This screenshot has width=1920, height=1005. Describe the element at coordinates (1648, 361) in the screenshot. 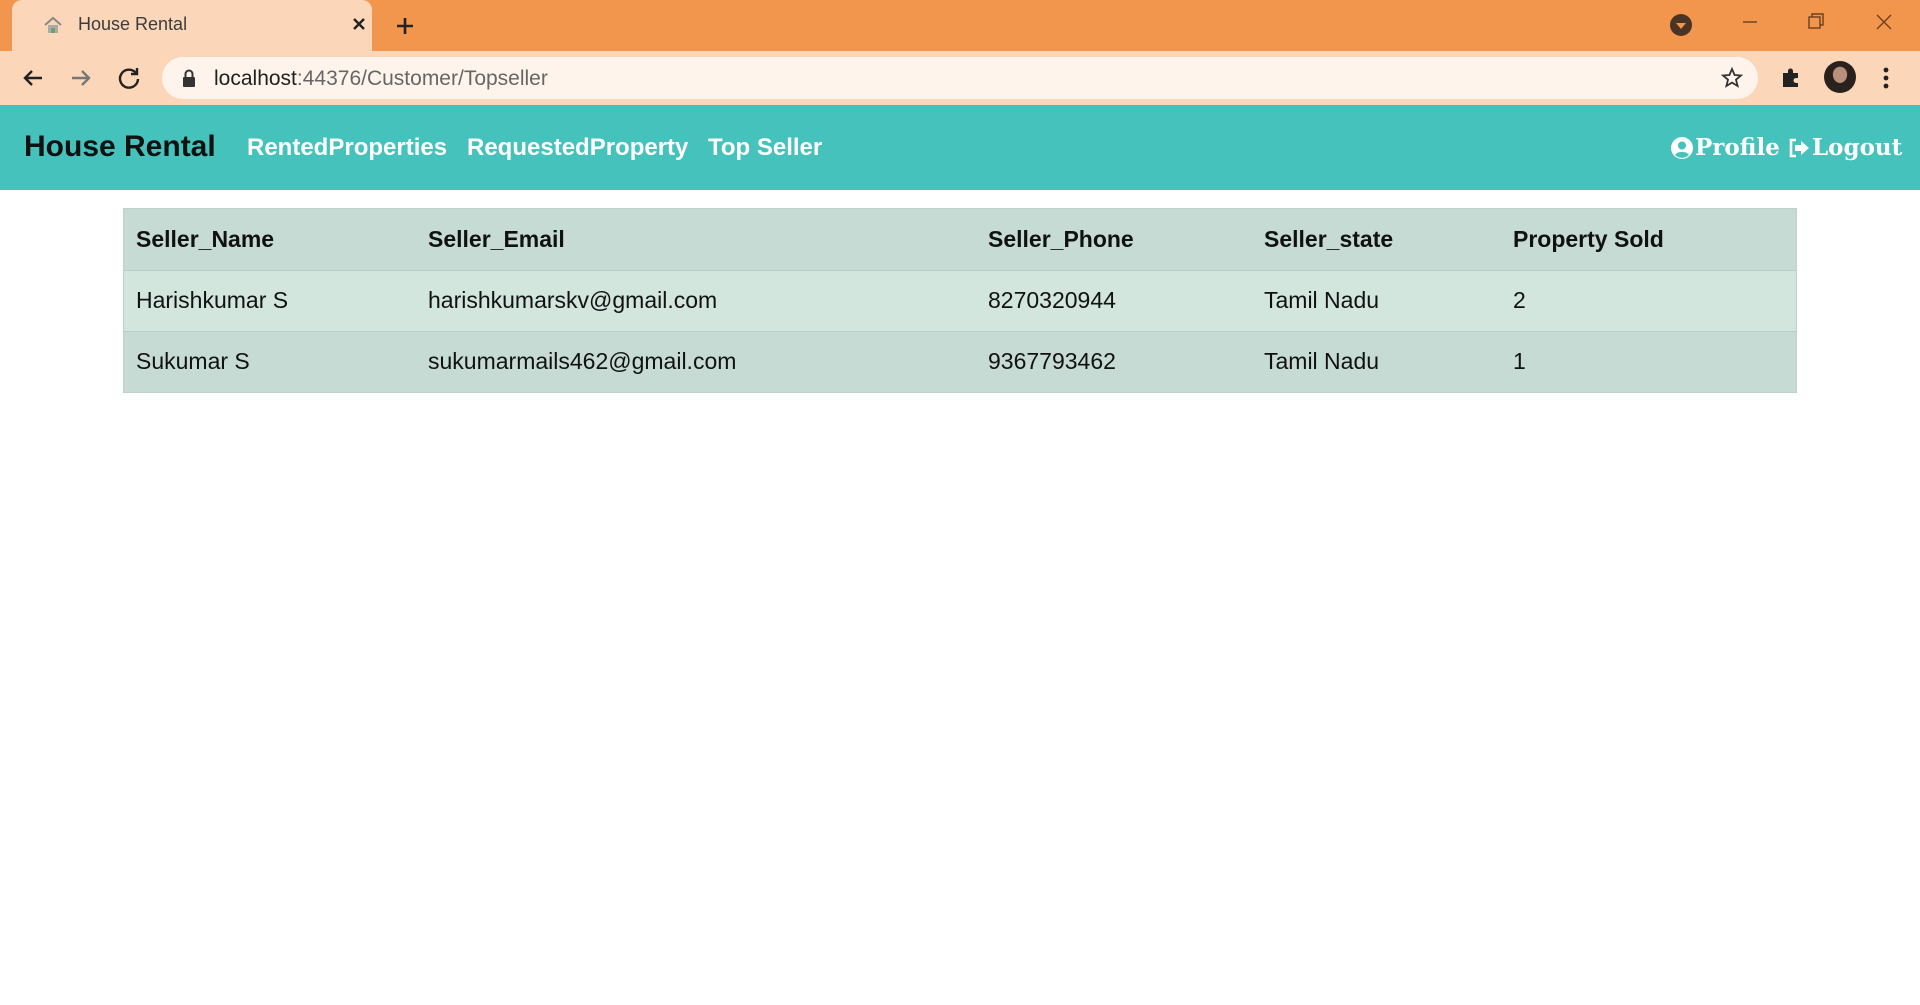

I see `cell-property-sold: 1` at that location.